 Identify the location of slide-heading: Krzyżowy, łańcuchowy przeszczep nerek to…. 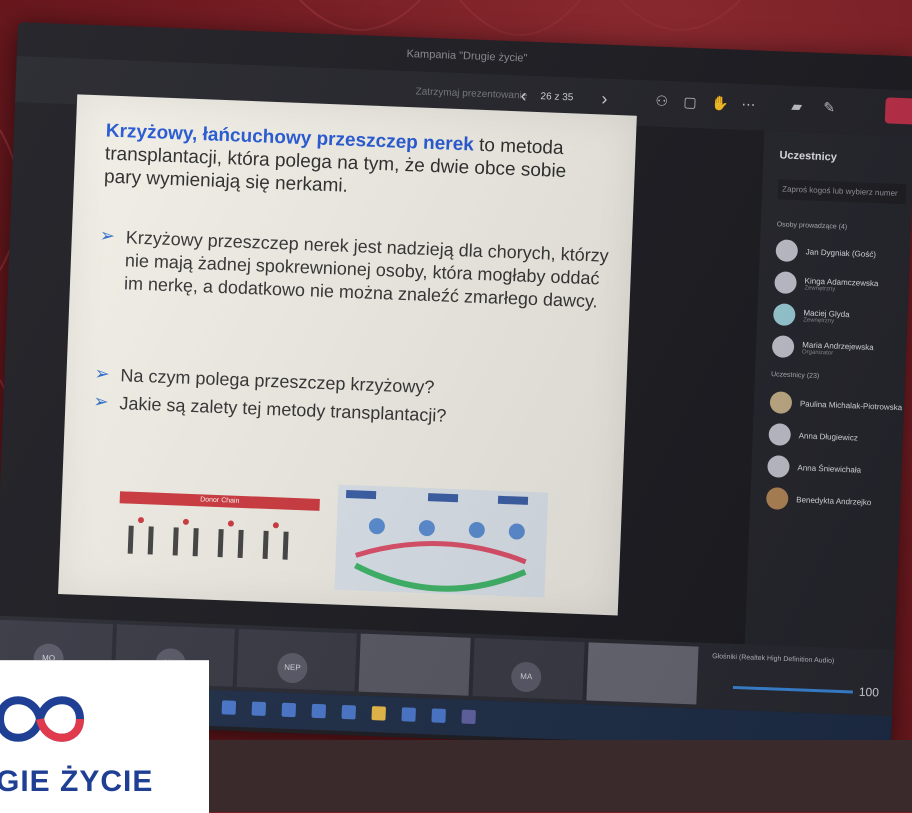
(355, 163).